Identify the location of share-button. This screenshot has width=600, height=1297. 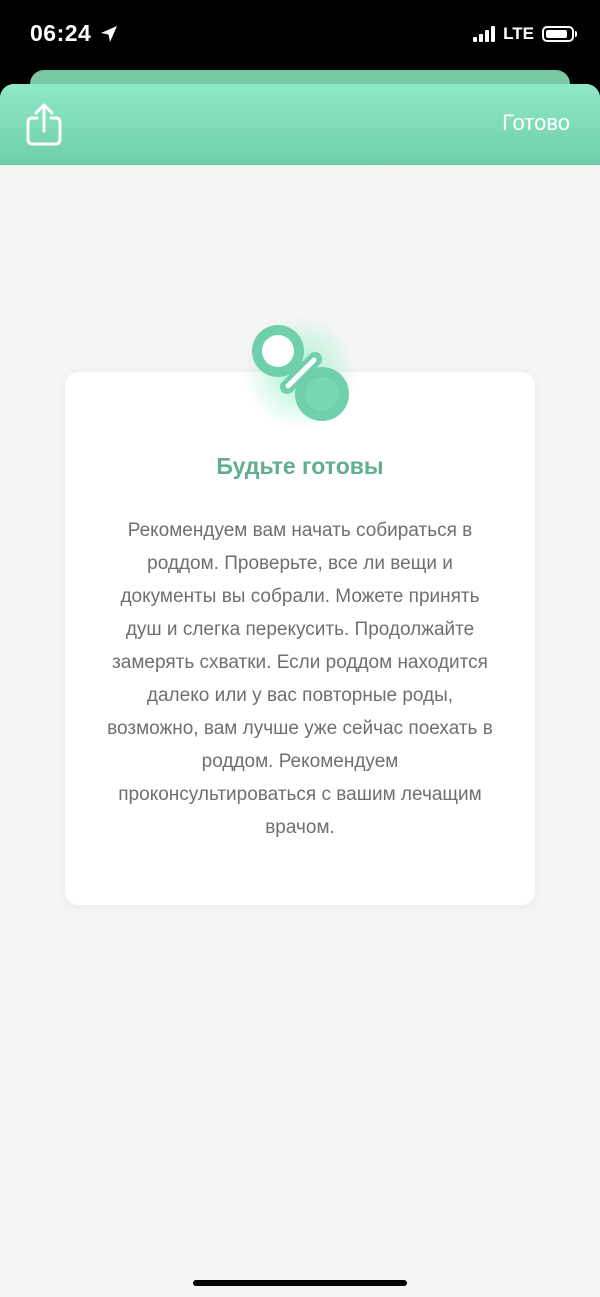
(44, 124).